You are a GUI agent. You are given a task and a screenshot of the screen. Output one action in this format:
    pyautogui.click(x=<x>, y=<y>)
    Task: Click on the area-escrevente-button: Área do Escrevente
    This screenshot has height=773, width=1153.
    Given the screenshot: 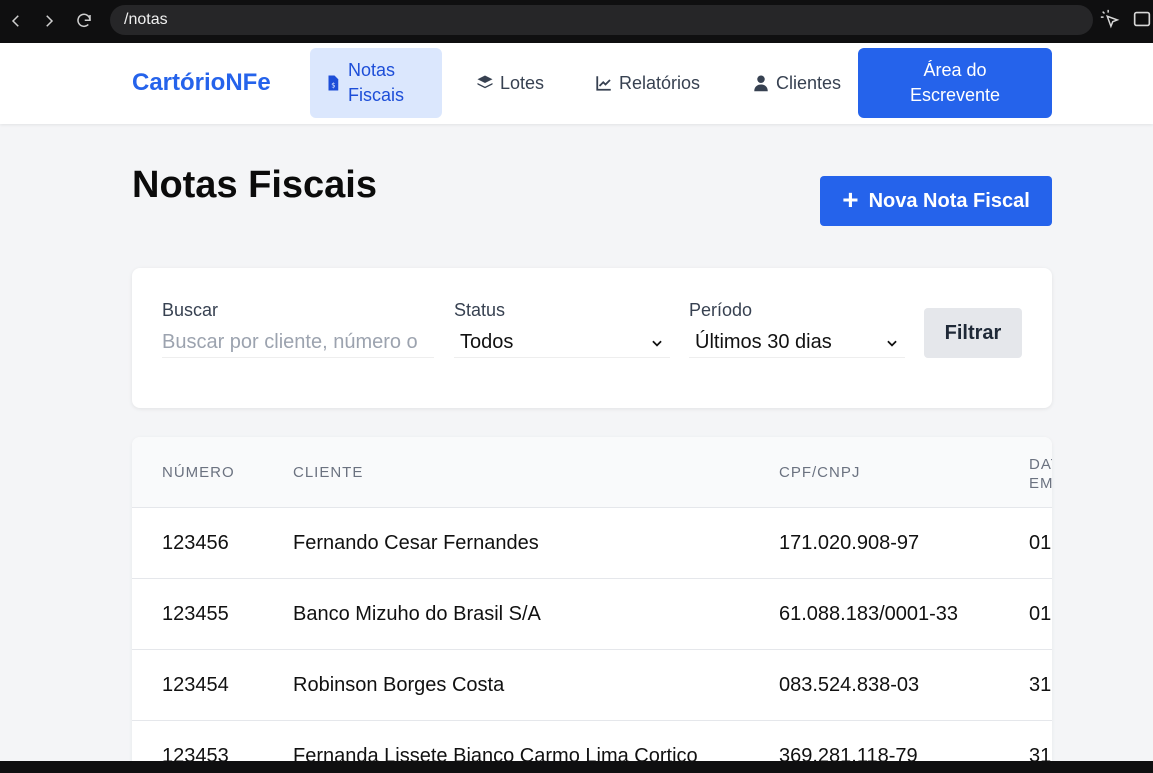 What is the action you would take?
    pyautogui.click(x=955, y=83)
    